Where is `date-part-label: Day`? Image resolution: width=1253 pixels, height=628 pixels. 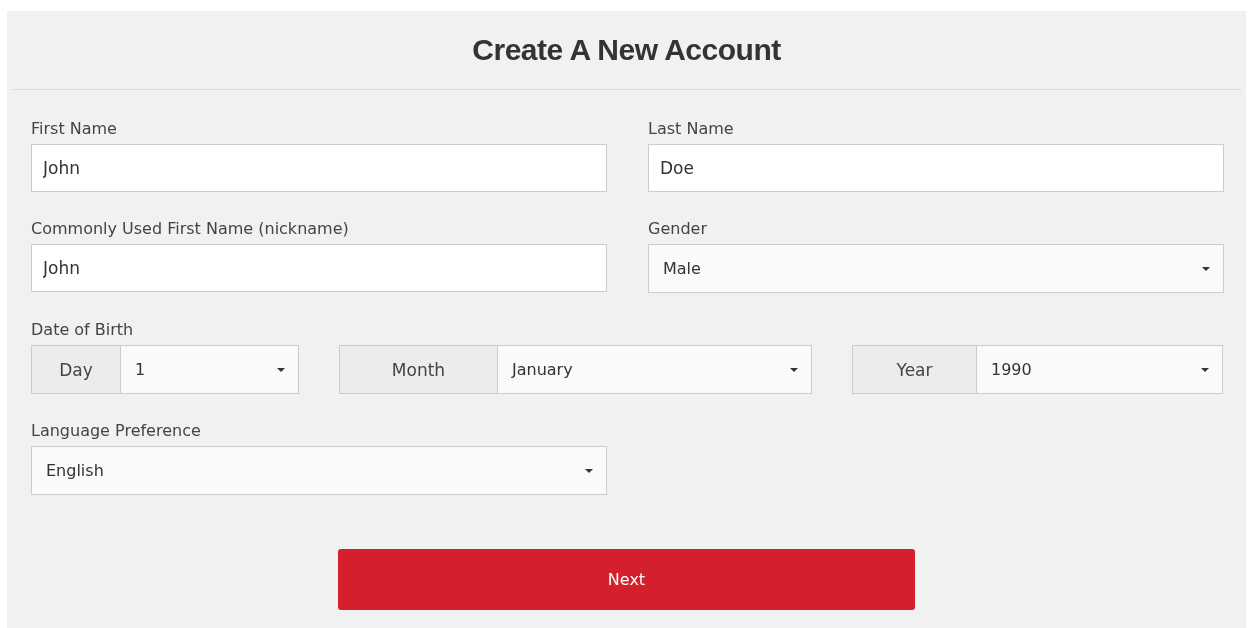
date-part-label: Day is located at coordinates (75, 369).